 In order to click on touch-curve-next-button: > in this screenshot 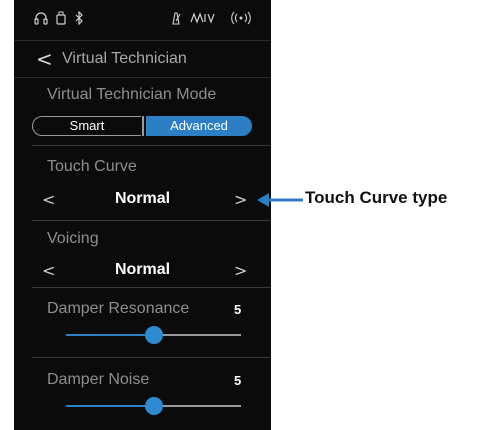, I will do `click(240, 199)`.